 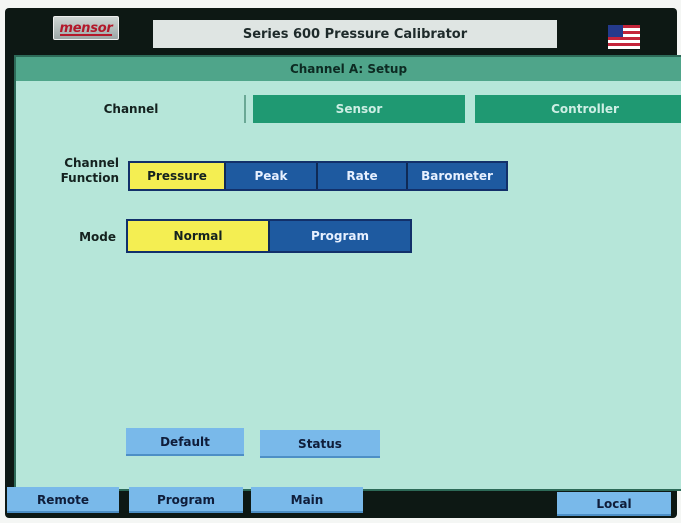 What do you see at coordinates (320, 444) in the screenshot?
I see `status-button: Status` at bounding box center [320, 444].